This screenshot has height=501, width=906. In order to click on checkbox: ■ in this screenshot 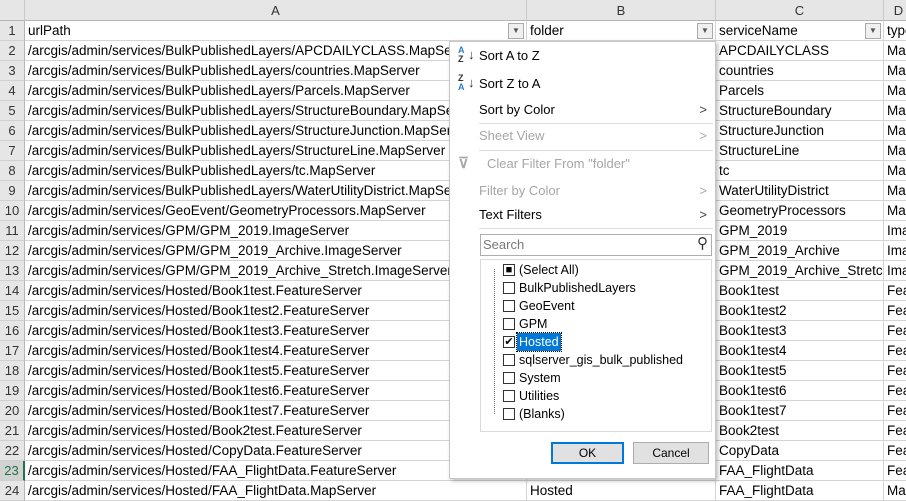, I will do `click(509, 270)`.